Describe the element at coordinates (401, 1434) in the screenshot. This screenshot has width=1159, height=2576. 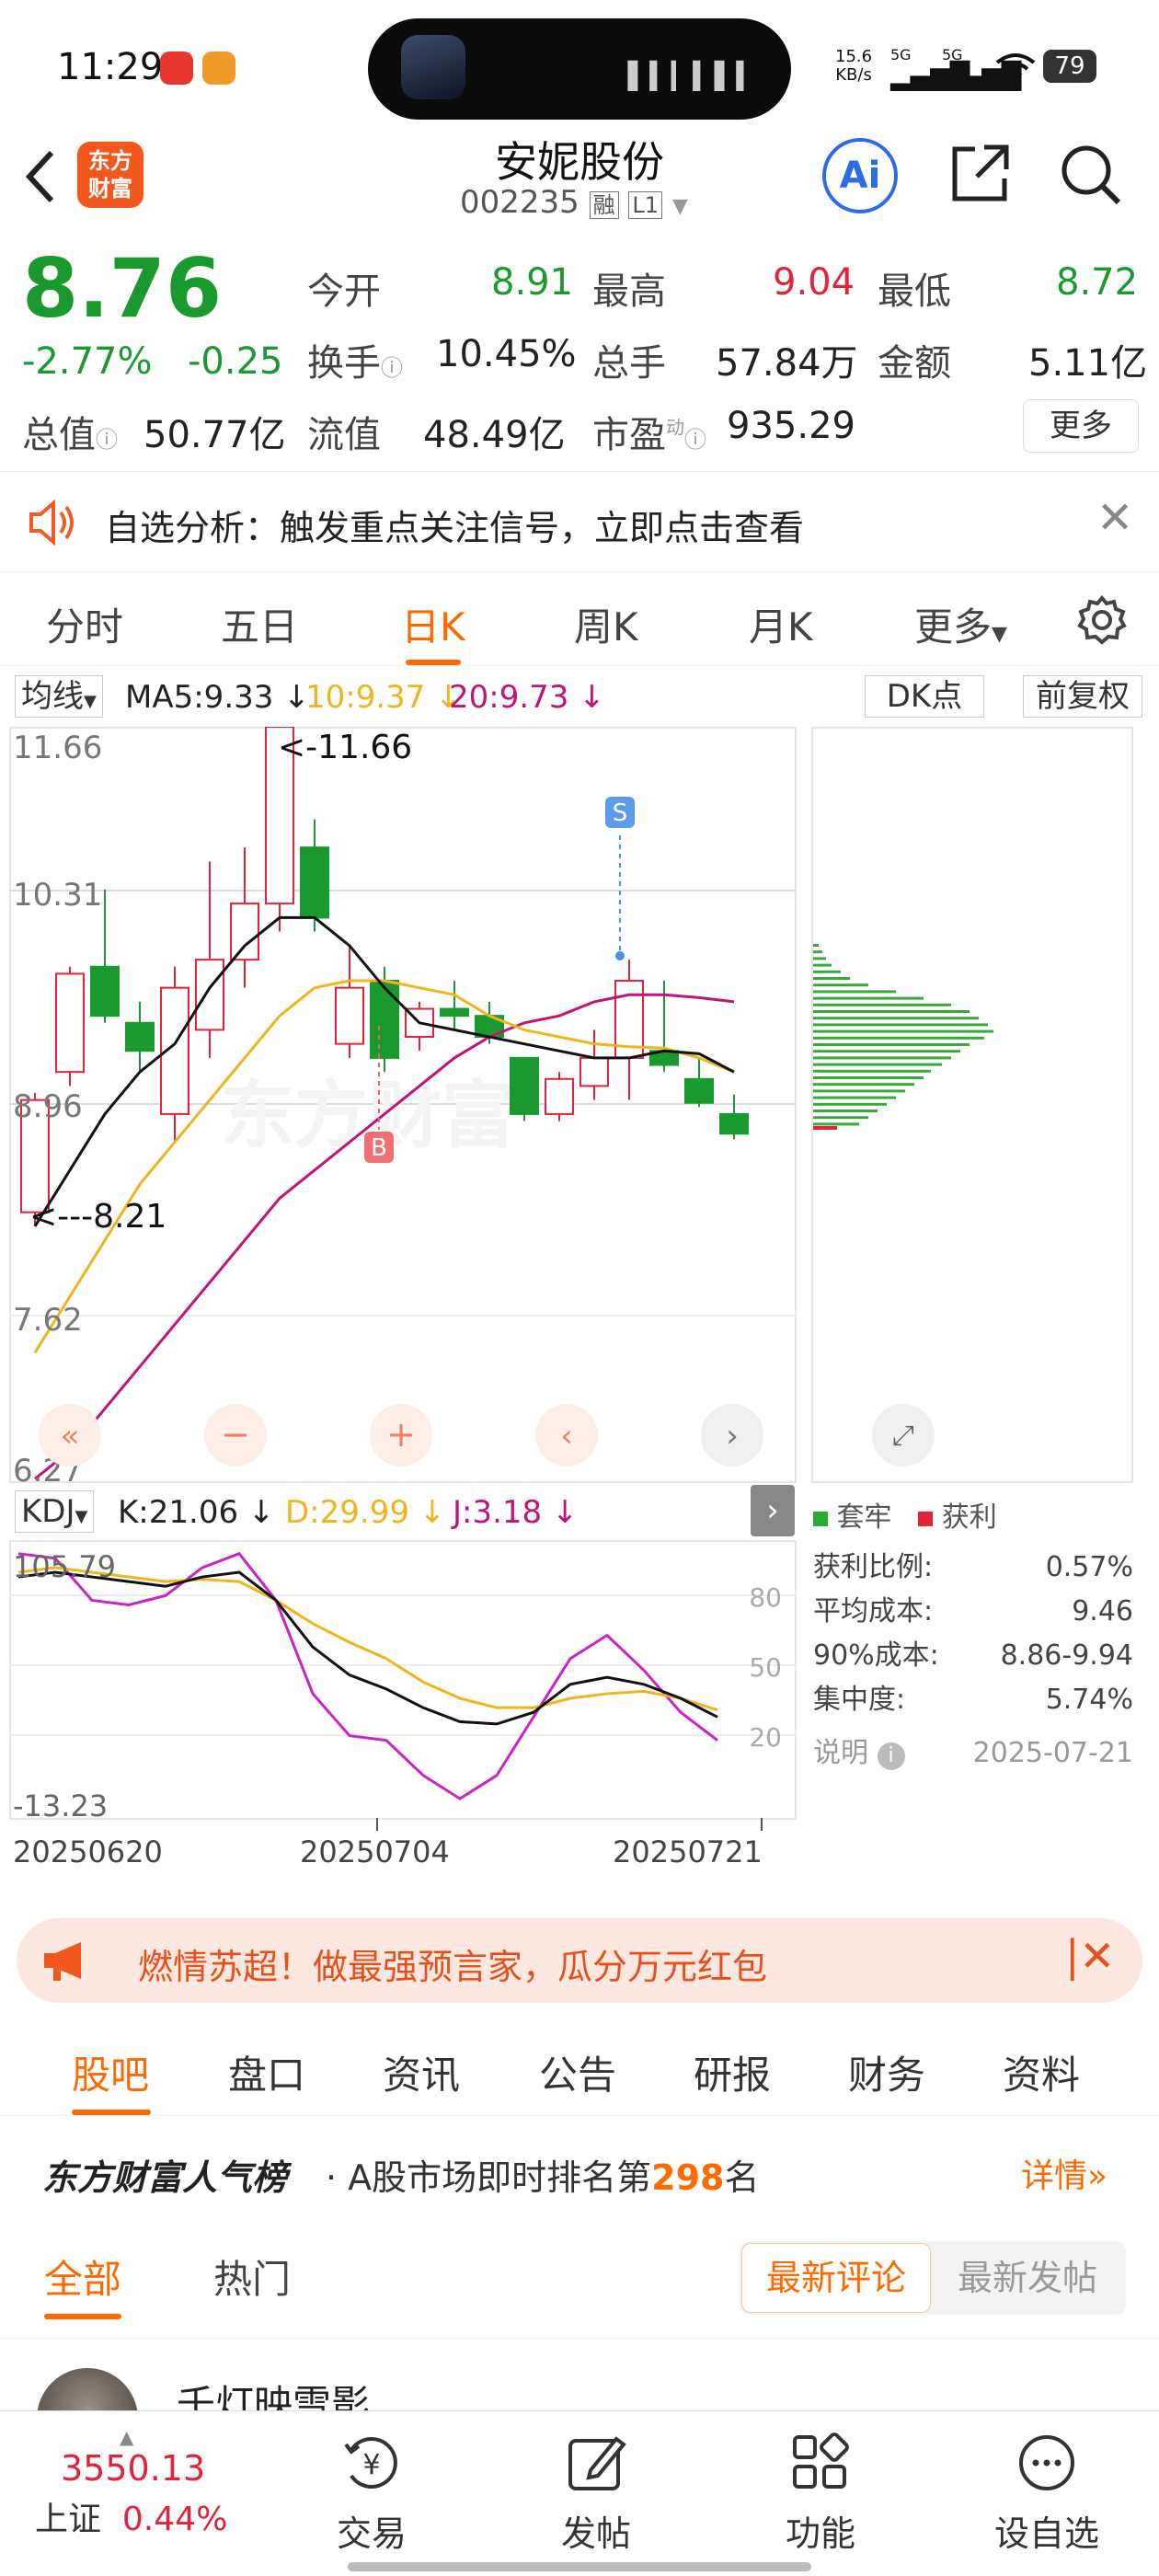
I see `plus-icon: +` at that location.